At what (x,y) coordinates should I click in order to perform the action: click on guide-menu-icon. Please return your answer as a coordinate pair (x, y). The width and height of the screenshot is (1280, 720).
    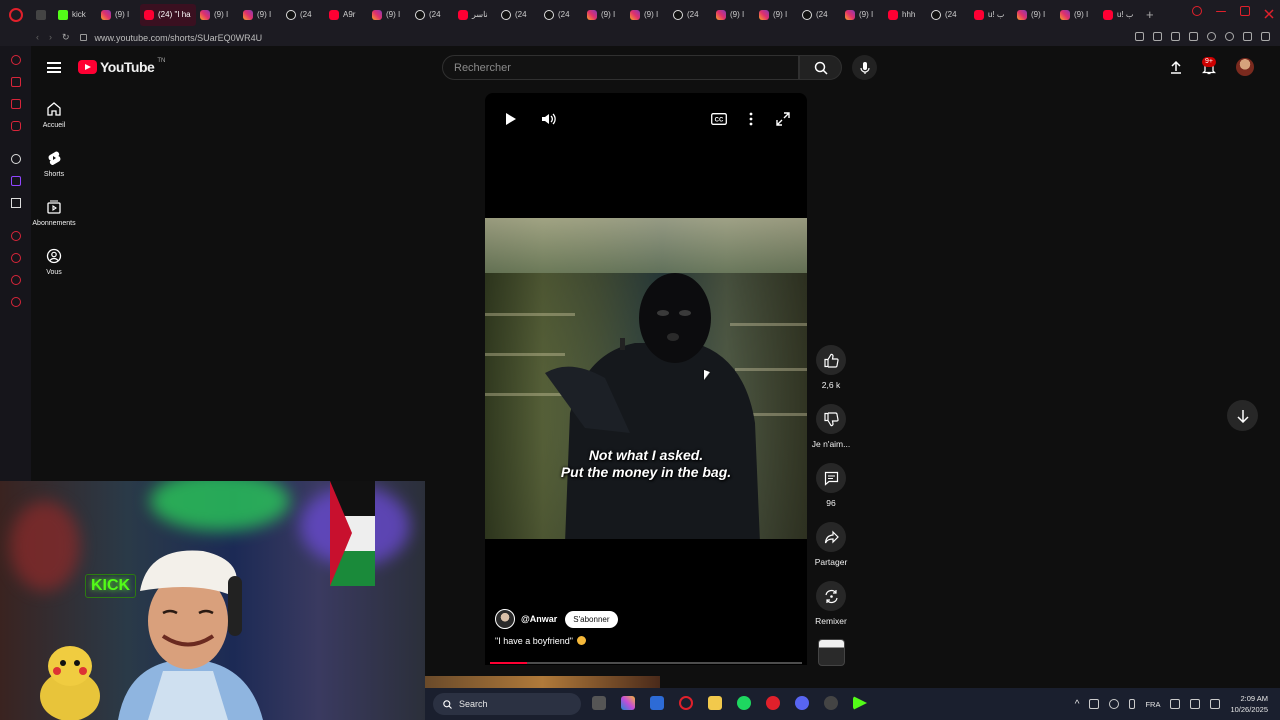
    Looking at the image, I should click on (54, 67).